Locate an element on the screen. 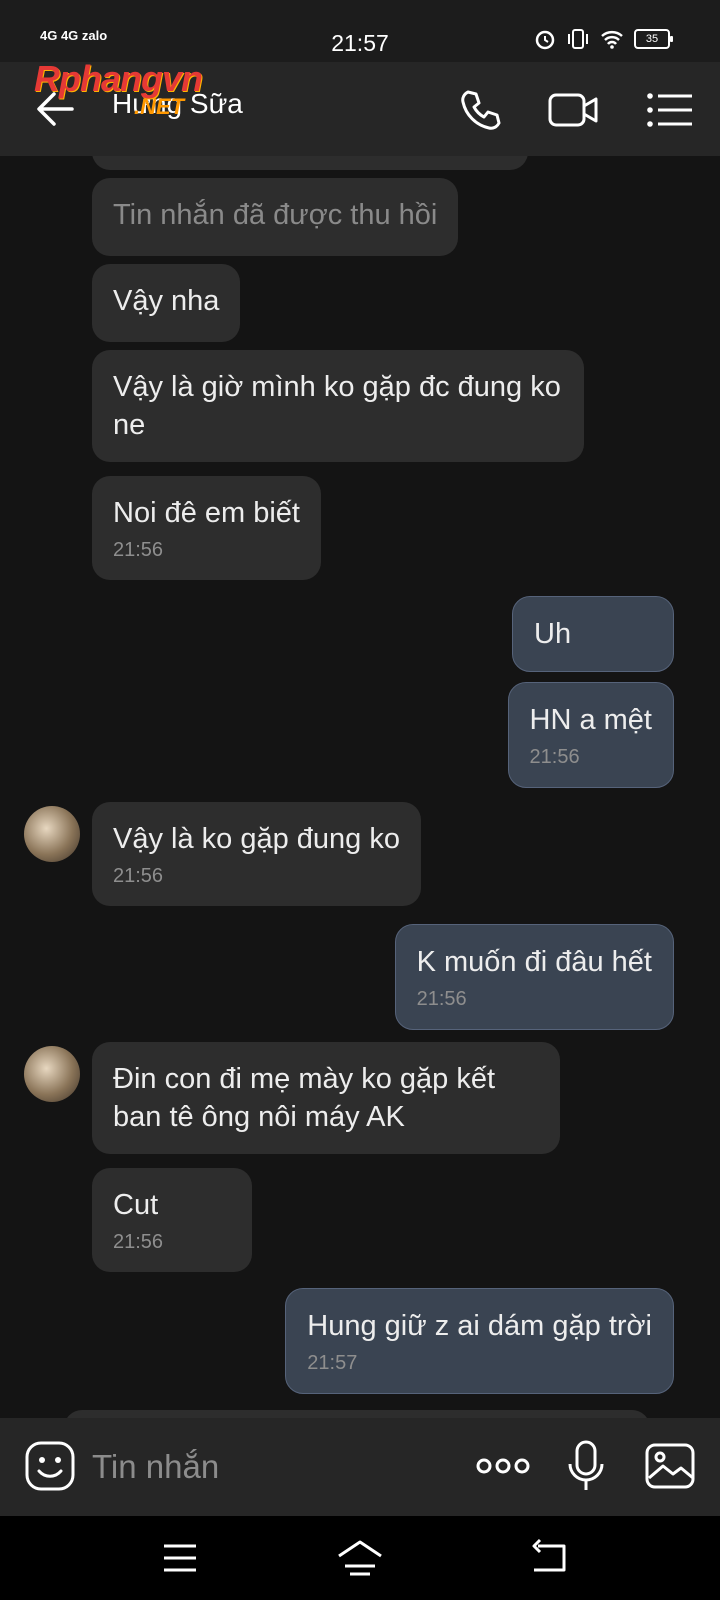  message-text: Vậy là giờ mình ko gặp đc đung ko ne is located at coordinates (337, 406).